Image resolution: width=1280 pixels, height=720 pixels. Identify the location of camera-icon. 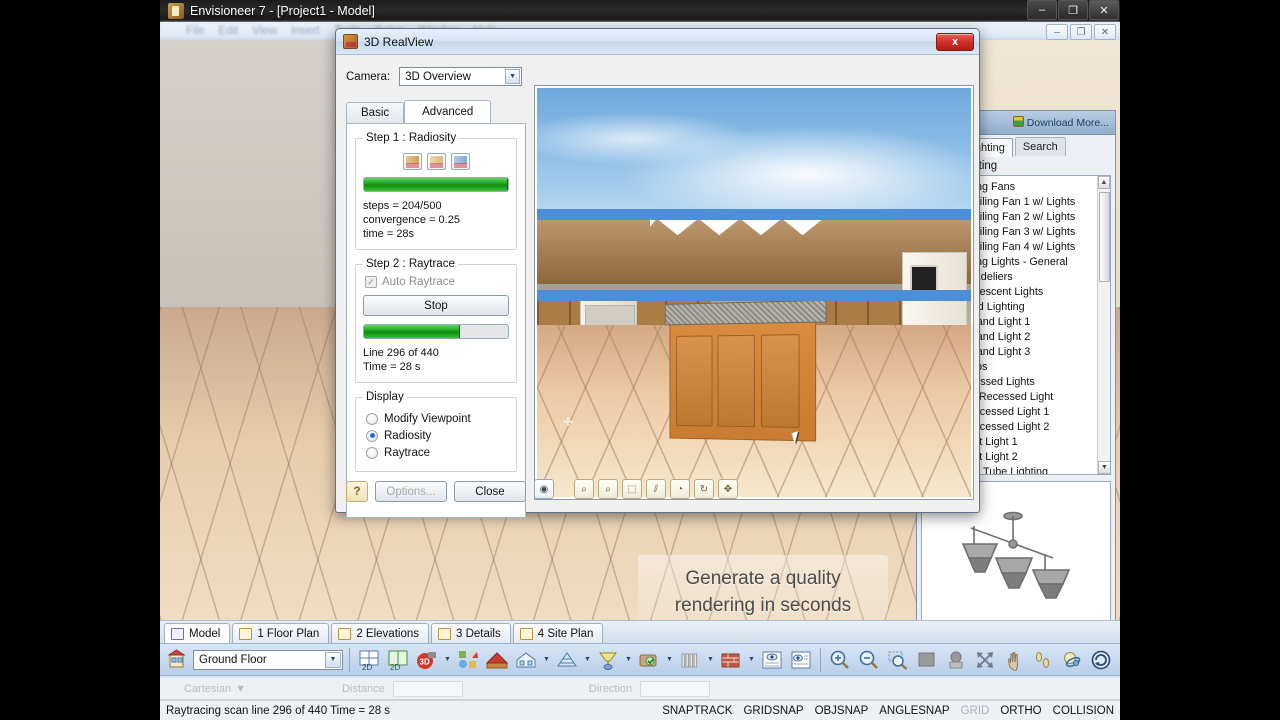
(649, 660).